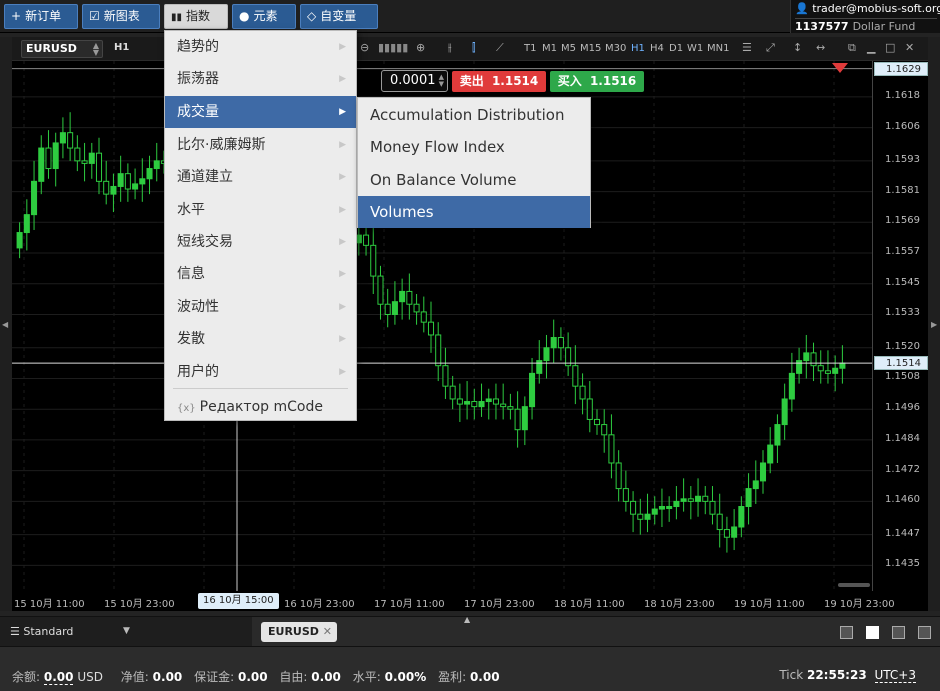 This screenshot has height=691, width=940. Describe the element at coordinates (499, 81) in the screenshot. I see `sell-button: 卖出 1.1514` at that location.